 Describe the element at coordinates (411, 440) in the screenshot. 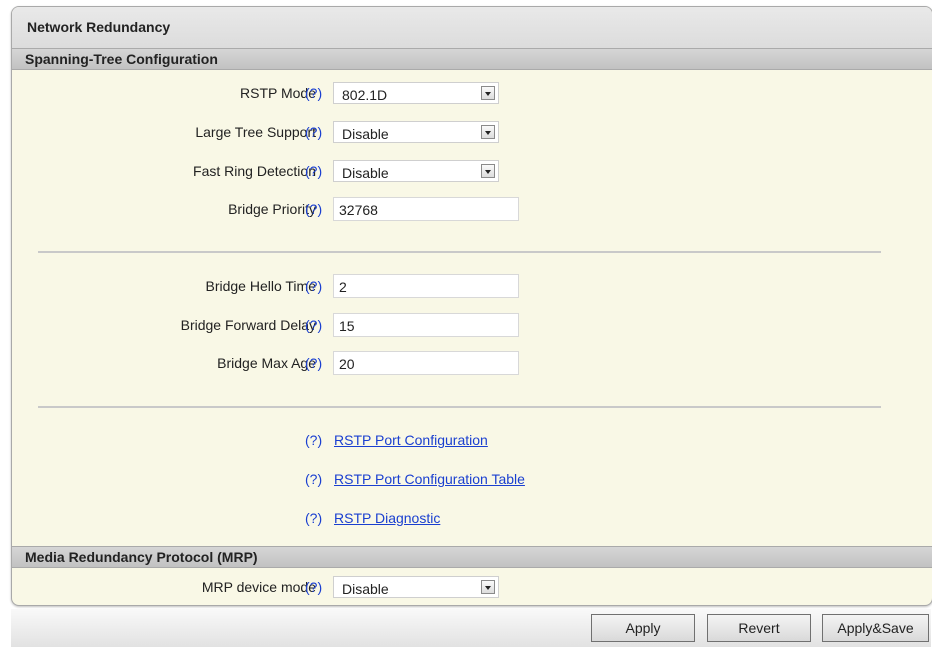

I see `rstp-port-configuration-link: RSTP Port Configuration` at that location.